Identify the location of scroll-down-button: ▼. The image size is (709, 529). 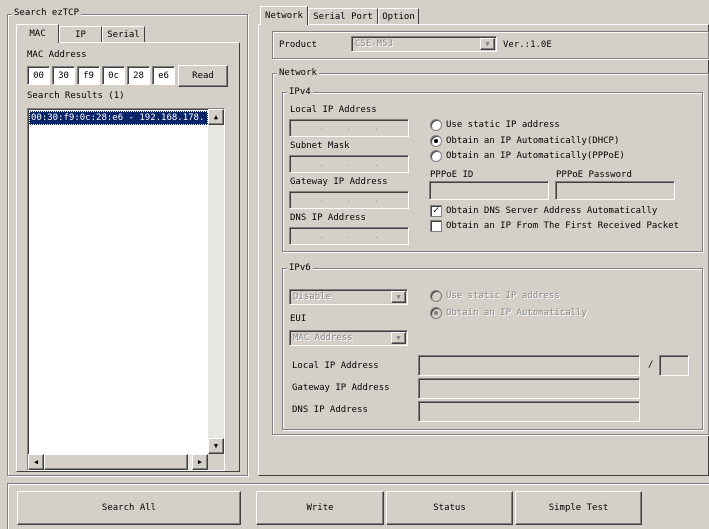
(216, 446).